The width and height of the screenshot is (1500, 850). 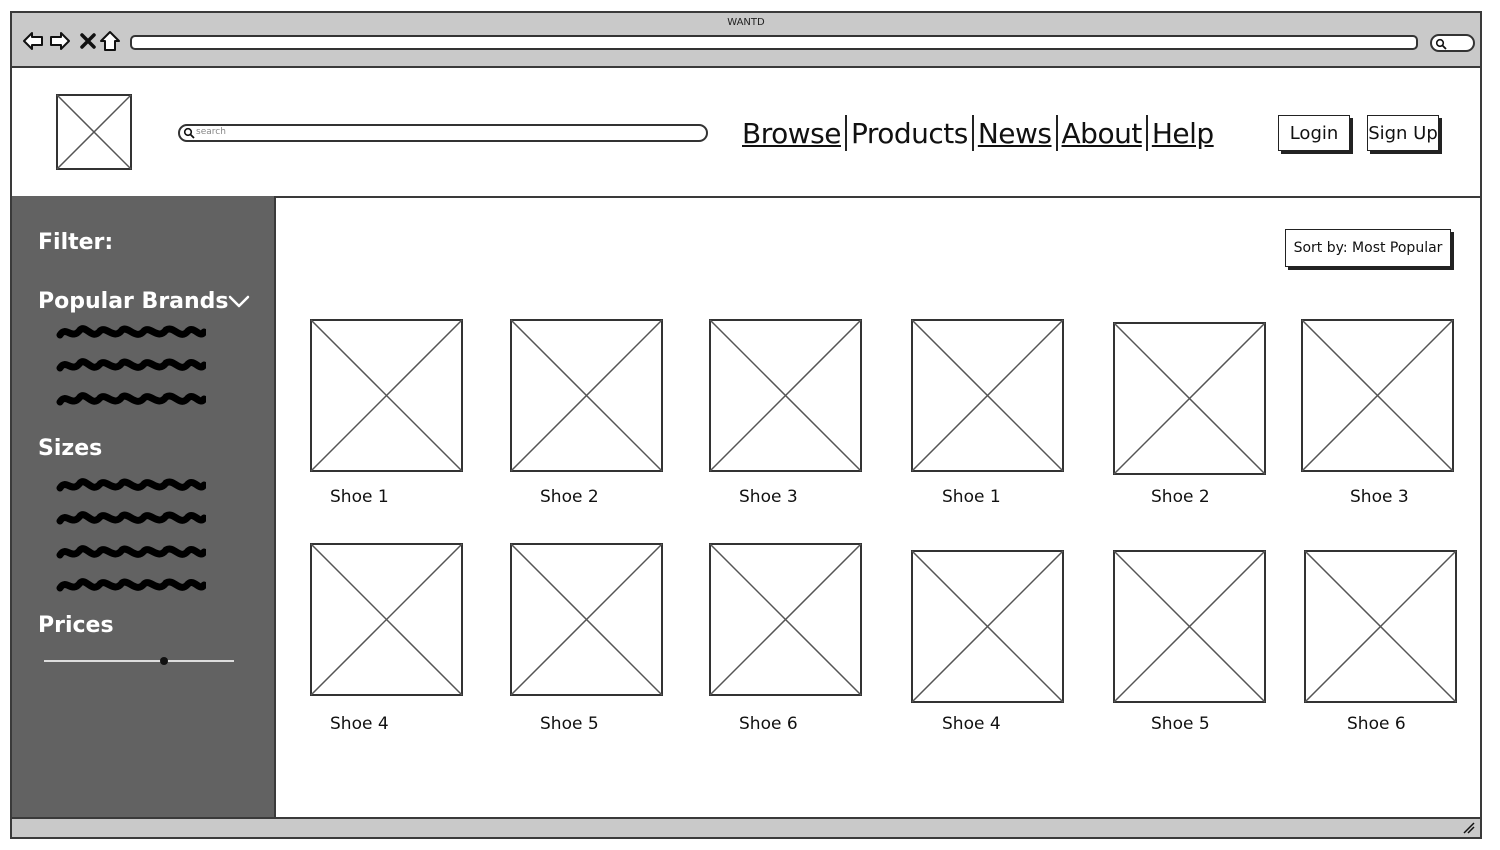 I want to click on sign-up-button: Sign Up, so click(x=1403, y=133).